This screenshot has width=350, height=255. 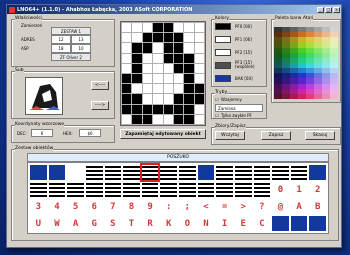 I want to click on save-object-button: Zapamiętaj edytowany obiekt, so click(x=163, y=134).